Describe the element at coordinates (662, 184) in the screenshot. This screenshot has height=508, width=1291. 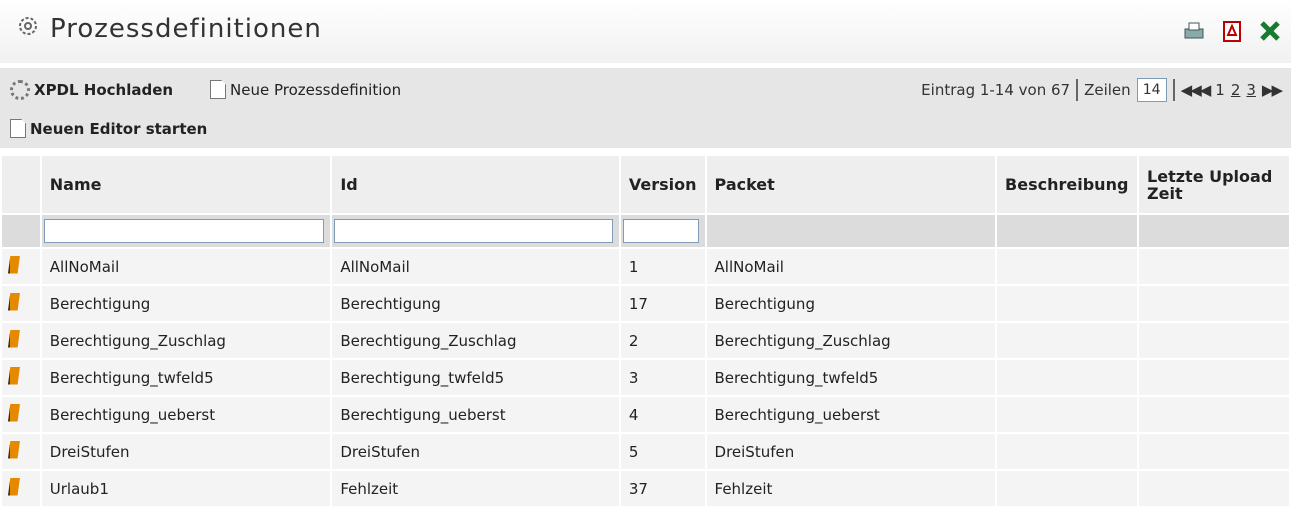
I see `column-header-version: Version` at that location.